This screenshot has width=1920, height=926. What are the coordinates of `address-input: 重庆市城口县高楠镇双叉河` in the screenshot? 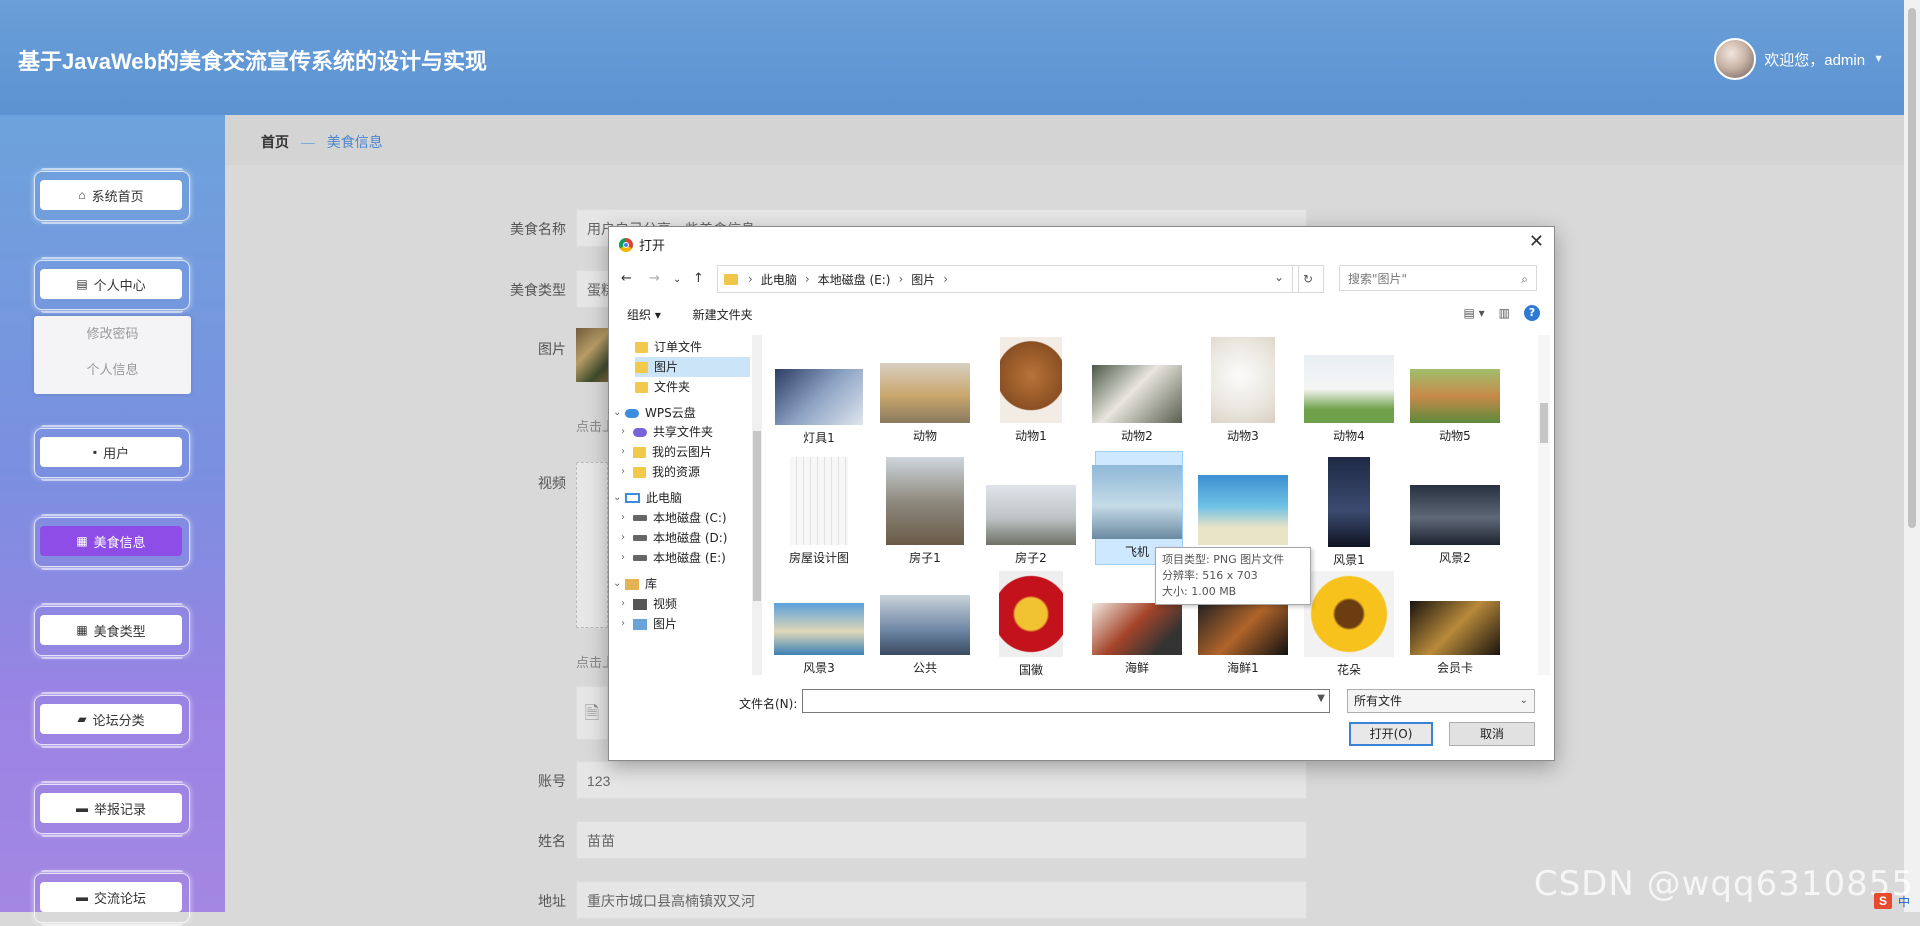 It's located at (941, 900).